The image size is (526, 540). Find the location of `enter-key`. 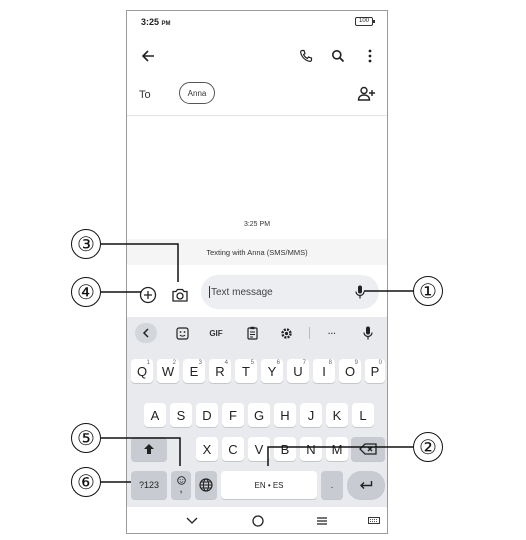

enter-key is located at coordinates (366, 485).